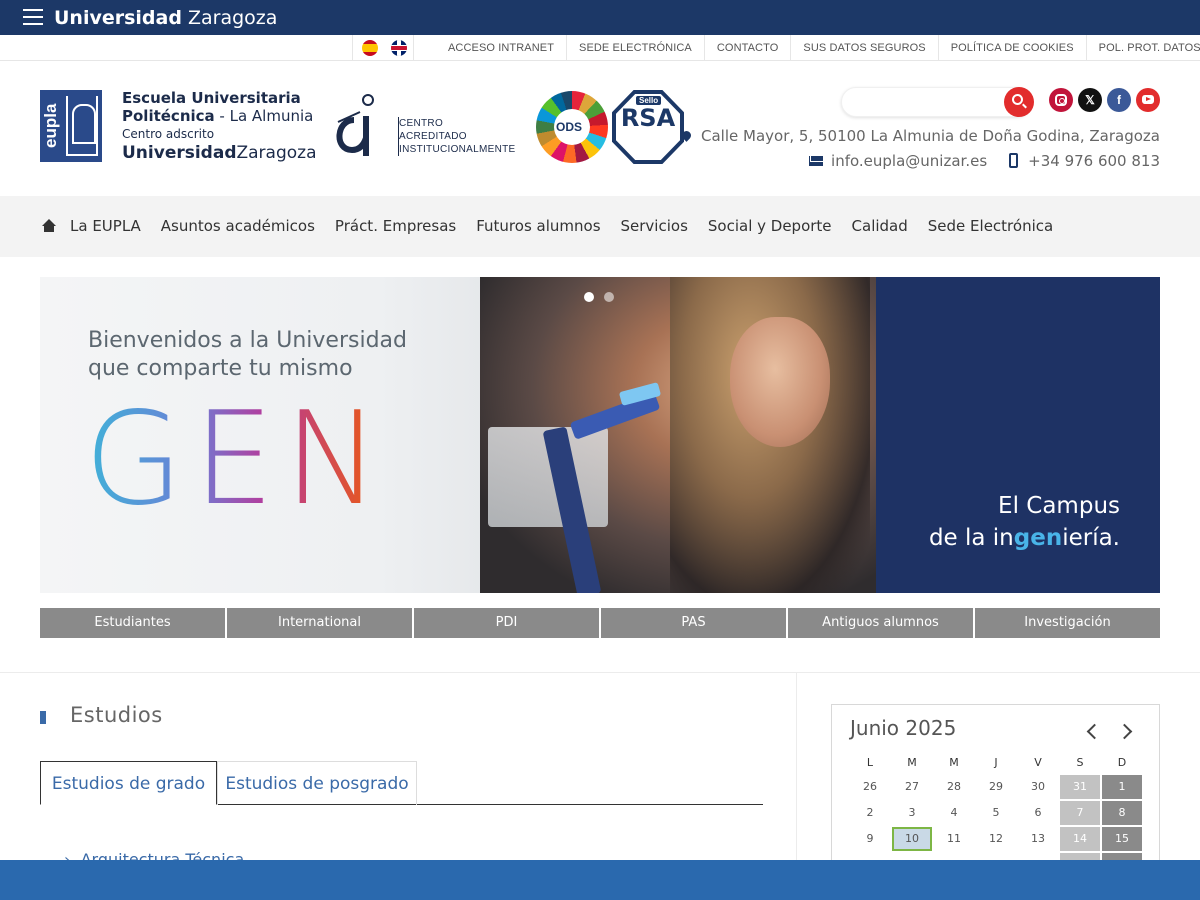 Image resolution: width=1200 pixels, height=900 pixels. I want to click on calendar-day: 2, so click(870, 813).